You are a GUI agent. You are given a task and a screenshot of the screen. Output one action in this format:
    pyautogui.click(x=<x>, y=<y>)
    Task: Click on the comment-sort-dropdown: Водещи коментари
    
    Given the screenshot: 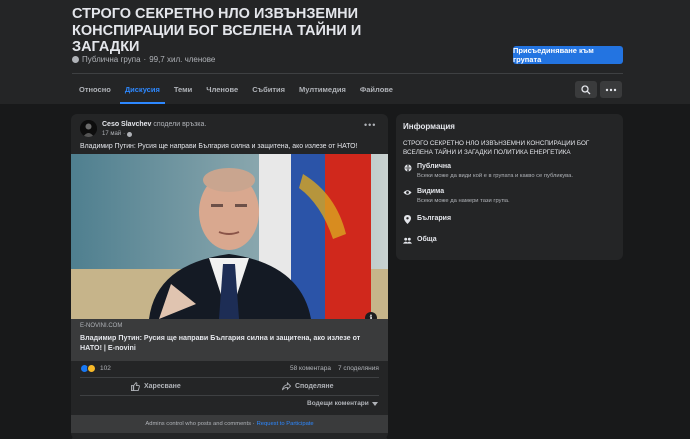 What is the action you would take?
    pyautogui.click(x=342, y=403)
    